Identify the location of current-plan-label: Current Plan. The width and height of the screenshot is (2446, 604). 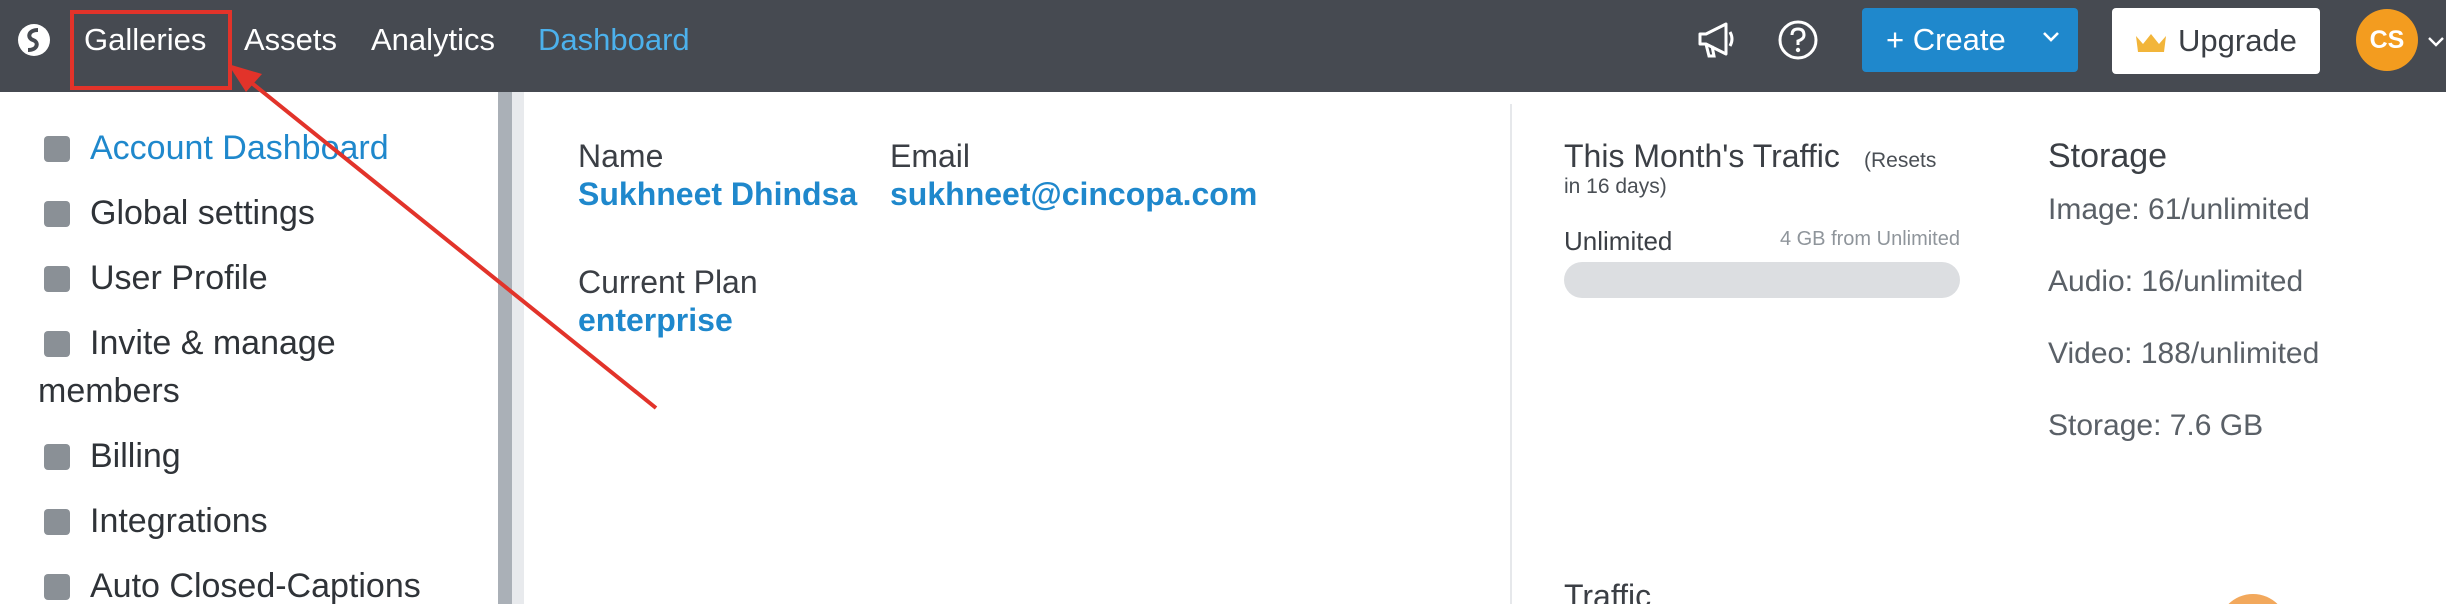
(668, 282).